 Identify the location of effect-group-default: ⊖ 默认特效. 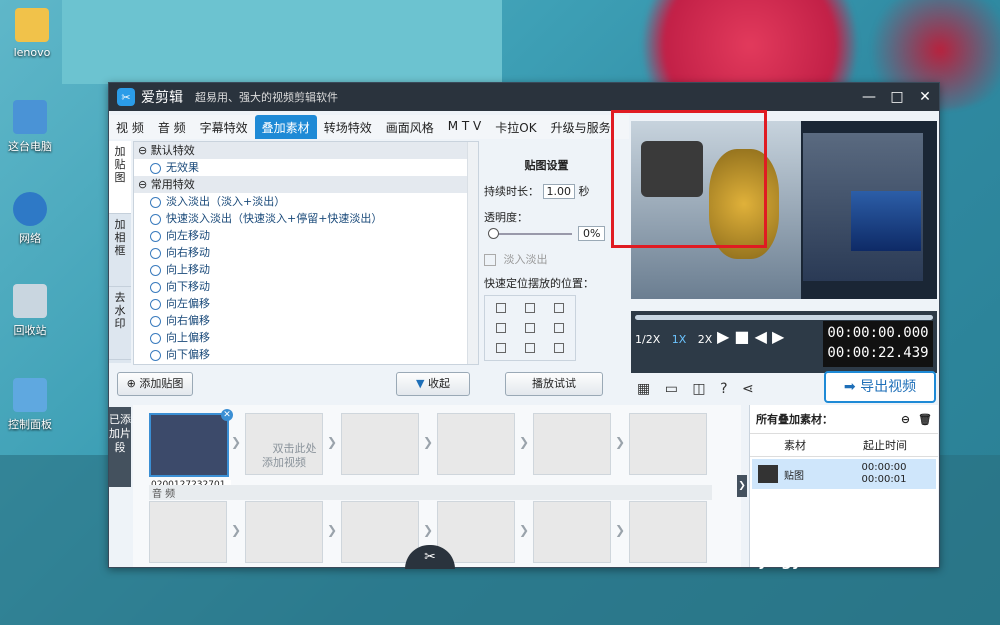
(306, 150).